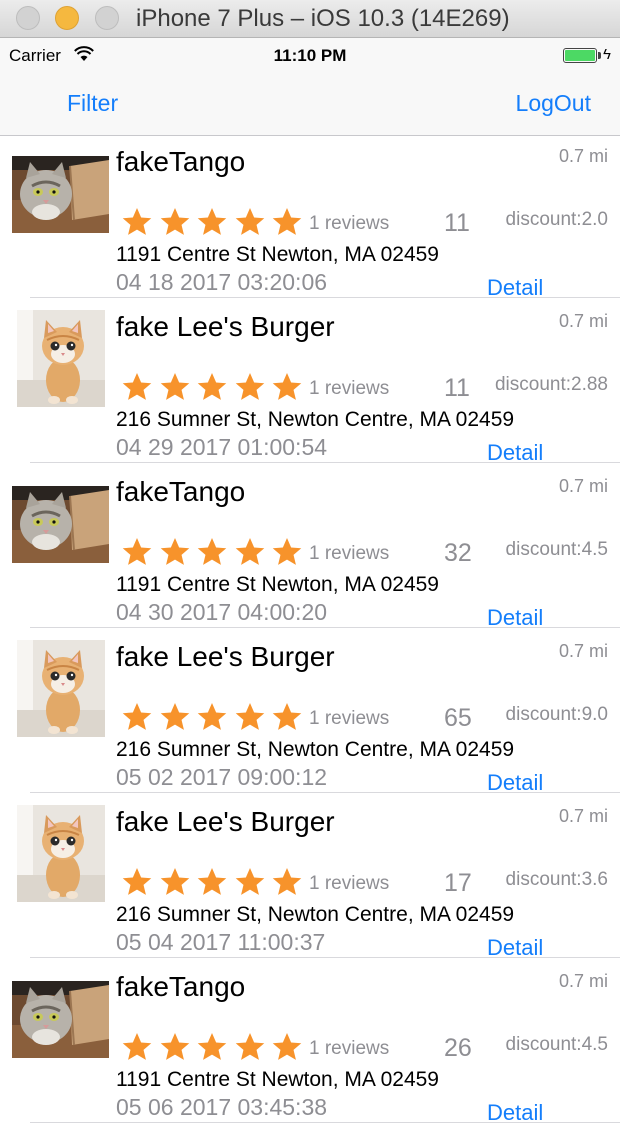 This screenshot has width=620, height=1142. What do you see at coordinates (551, 384) in the screenshot?
I see `discount-label: discount:2.88` at bounding box center [551, 384].